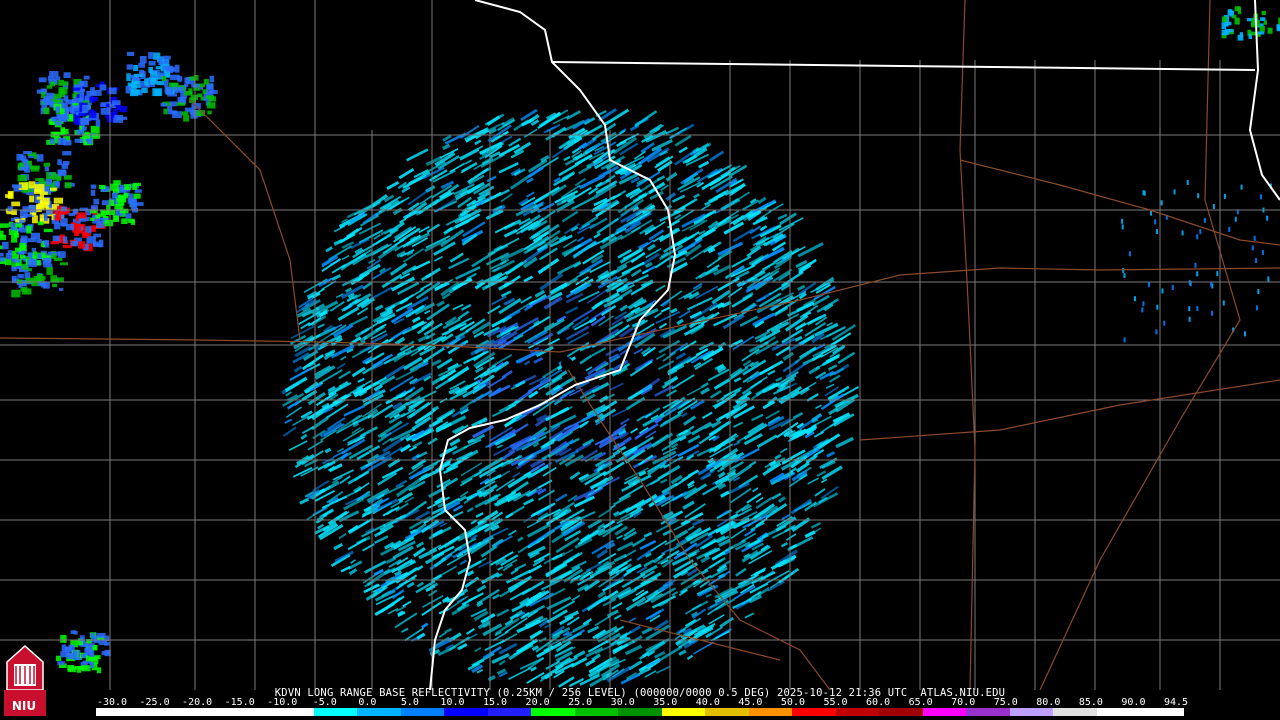 Image resolution: width=1280 pixels, height=720 pixels. I want to click on colorbar-label: 70.0, so click(963, 702).